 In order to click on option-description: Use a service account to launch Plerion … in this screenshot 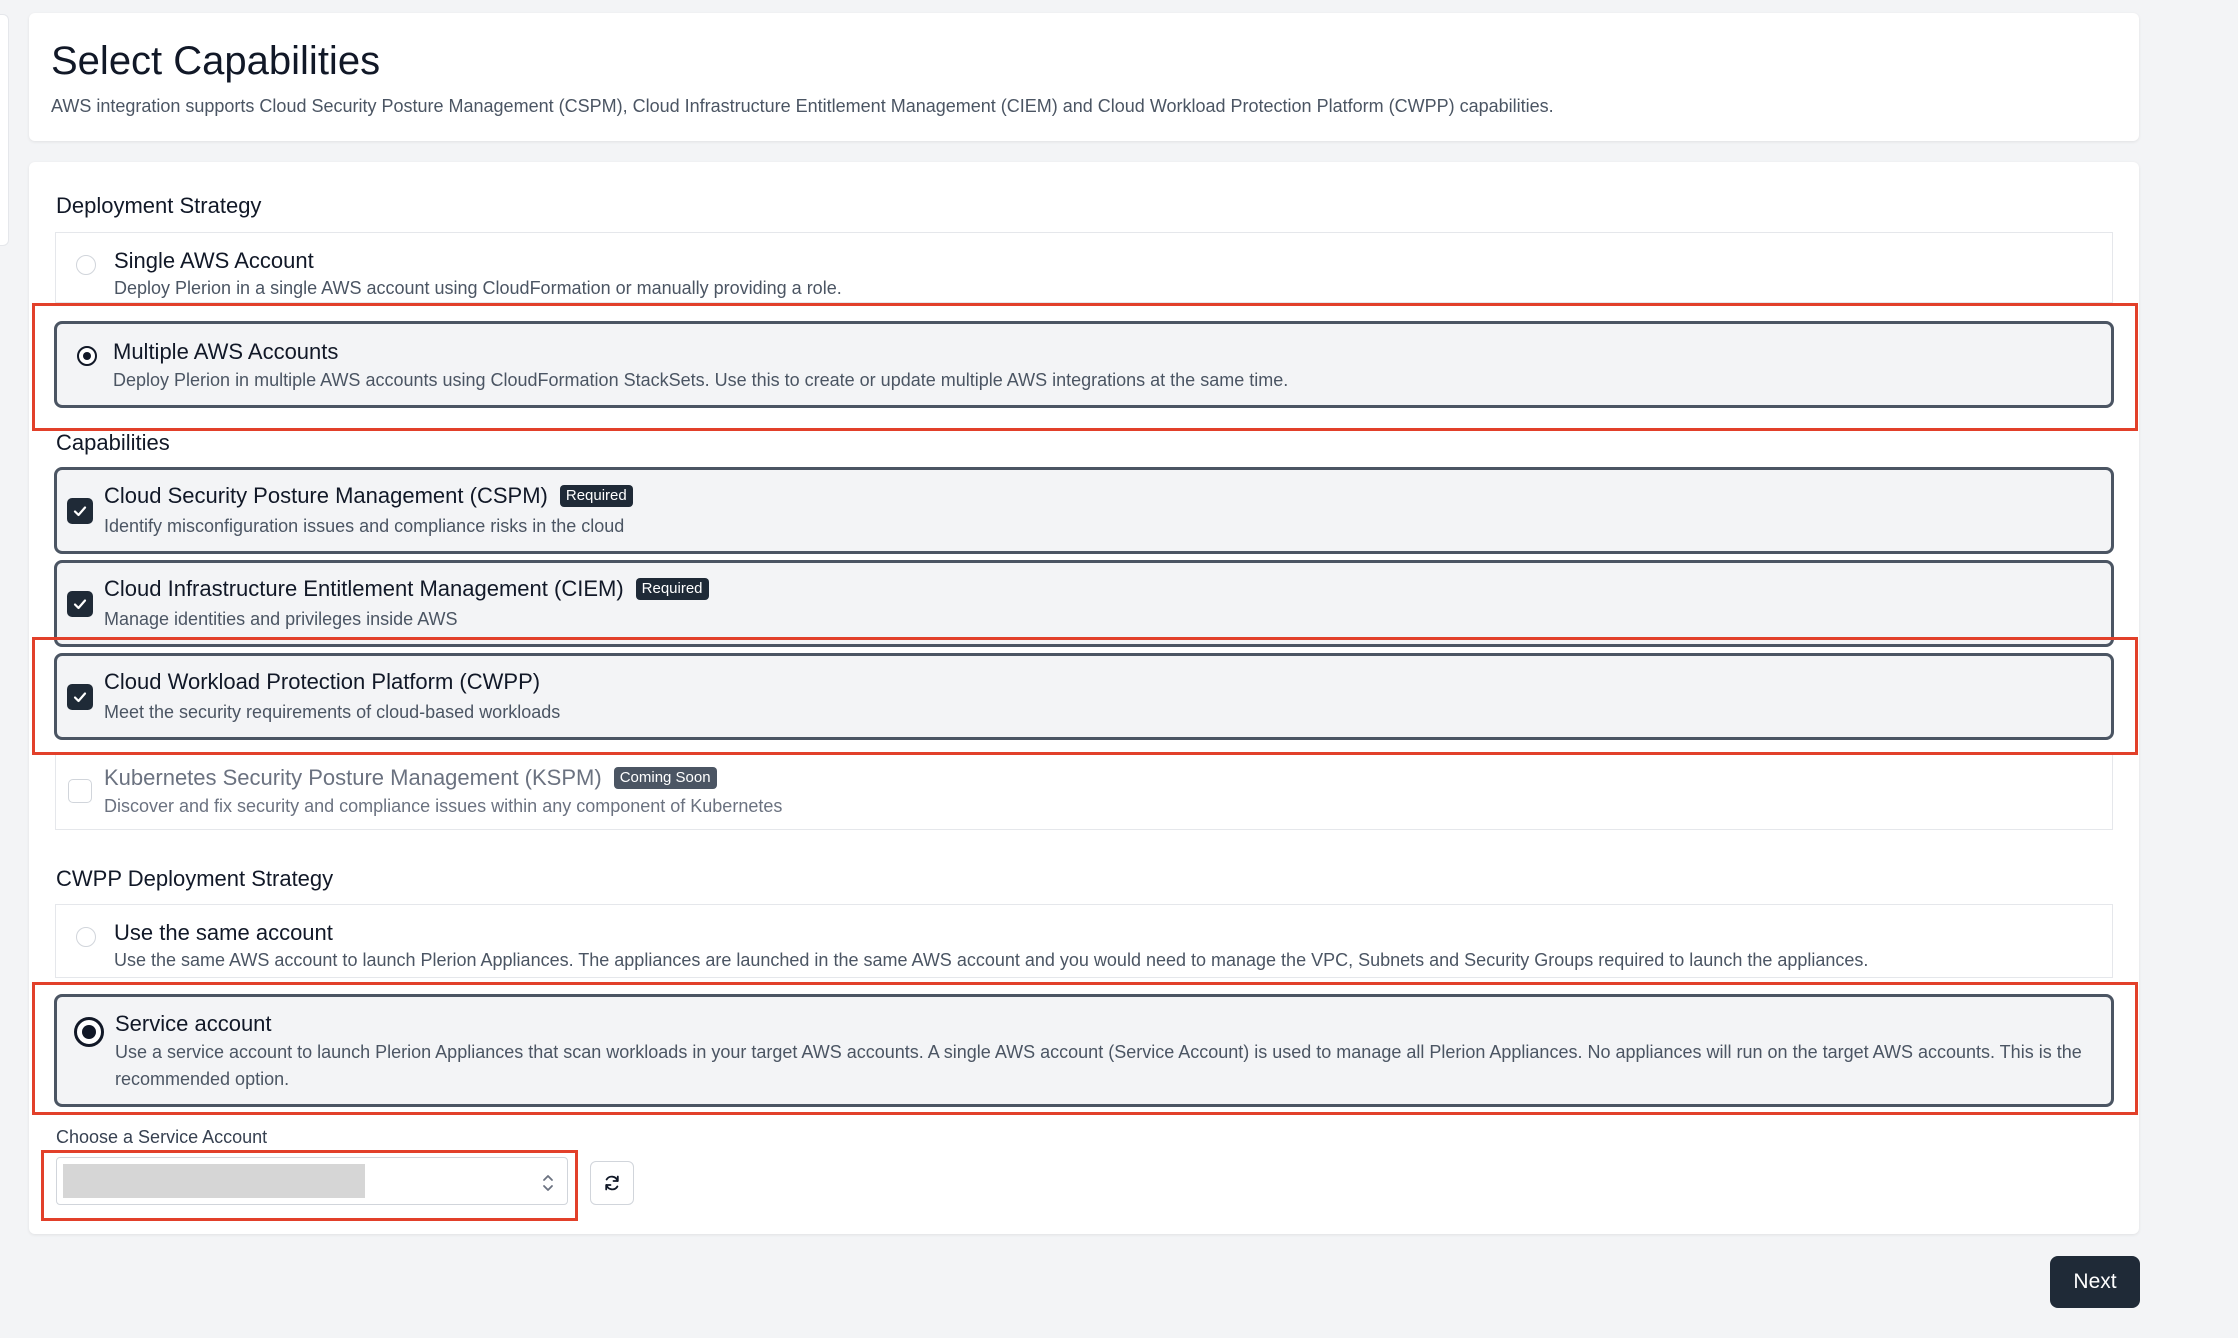, I will do `click(1098, 1065)`.